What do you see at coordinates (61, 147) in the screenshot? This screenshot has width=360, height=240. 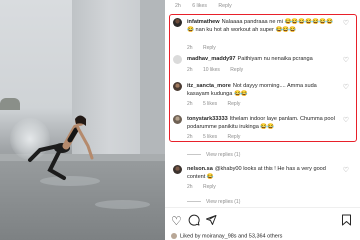 I see `person-figure` at bounding box center [61, 147].